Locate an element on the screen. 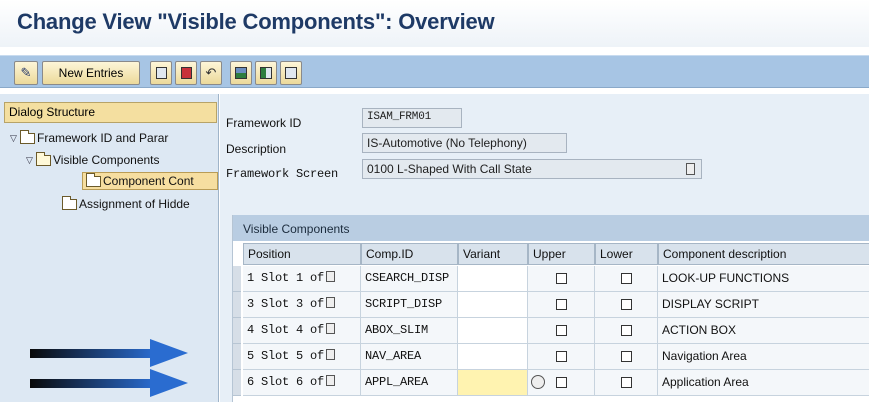  framework-screen-value: L-Shaped With Call State is located at coordinates (464, 169).